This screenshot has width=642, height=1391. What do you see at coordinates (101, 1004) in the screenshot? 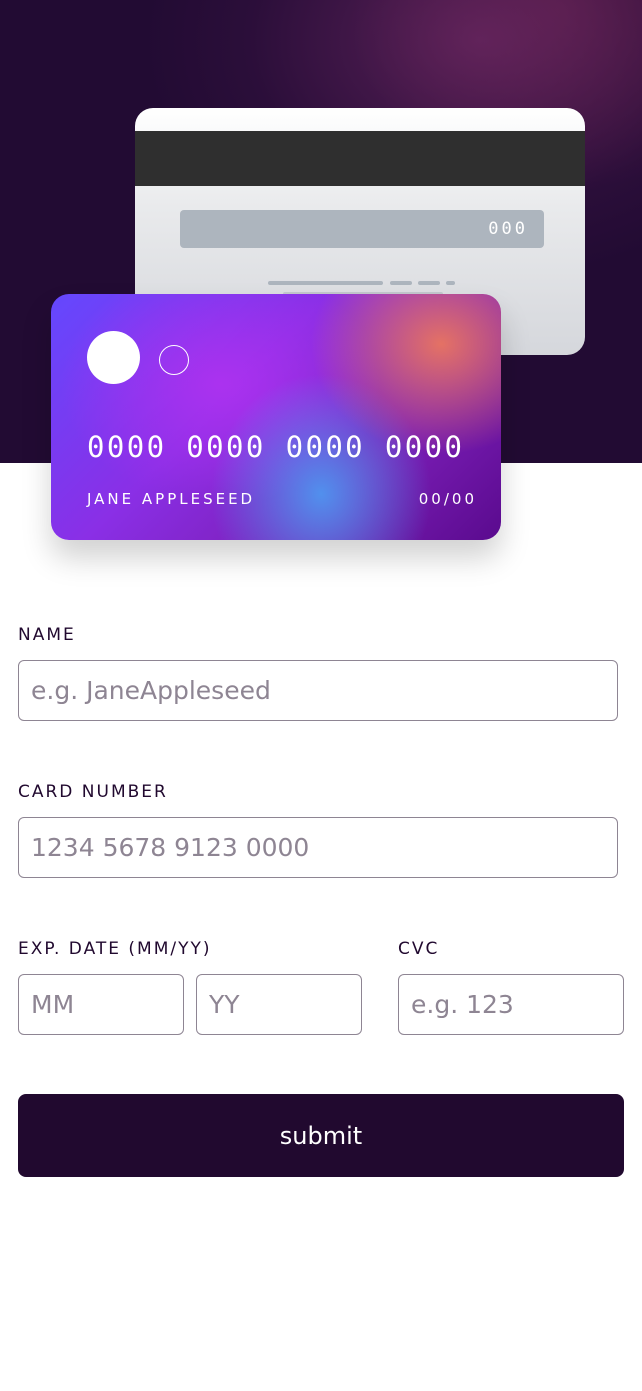
I see `exp-month-input` at bounding box center [101, 1004].